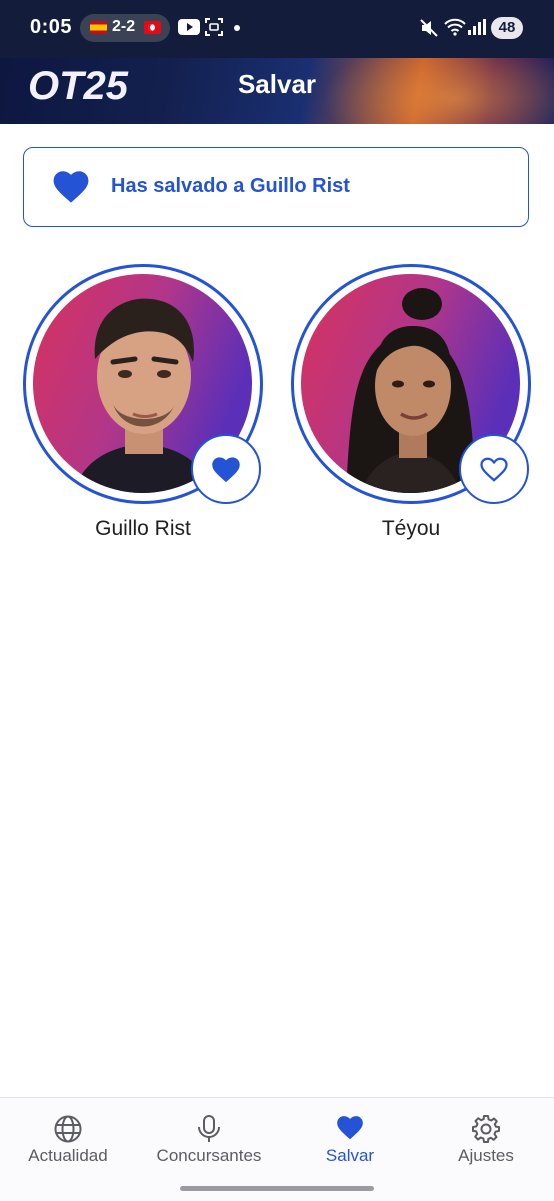 The height and width of the screenshot is (1201, 554). What do you see at coordinates (98, 27) in the screenshot?
I see `flag-spain-icon` at bounding box center [98, 27].